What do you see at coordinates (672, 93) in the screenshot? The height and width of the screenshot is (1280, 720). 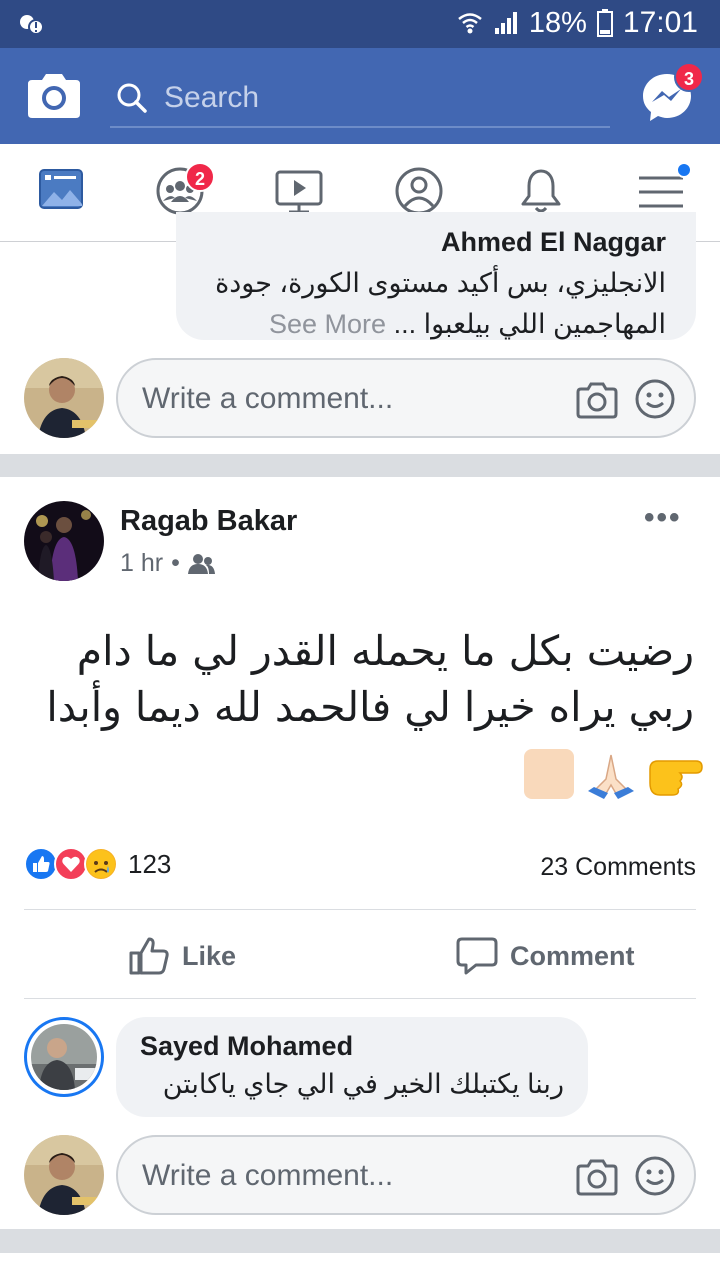 I see `messenger-button: 3` at bounding box center [672, 93].